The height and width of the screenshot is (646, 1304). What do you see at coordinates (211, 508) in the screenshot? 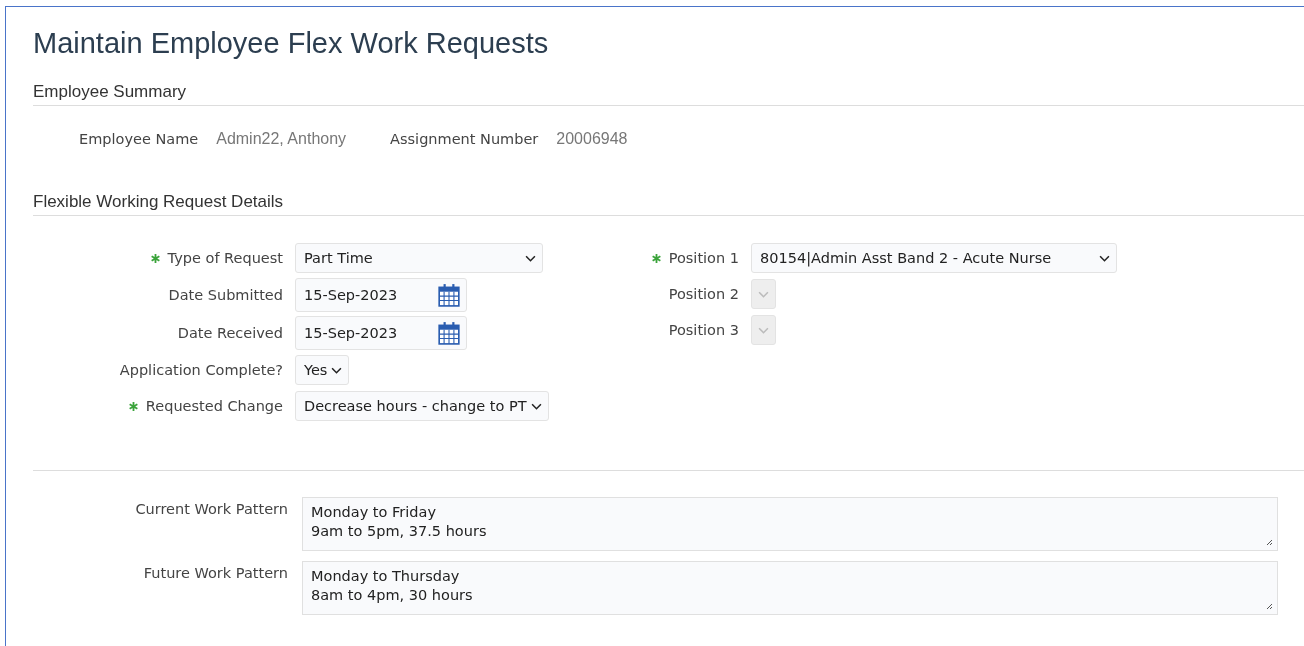
I see `field-label: Current Work Pattern` at bounding box center [211, 508].